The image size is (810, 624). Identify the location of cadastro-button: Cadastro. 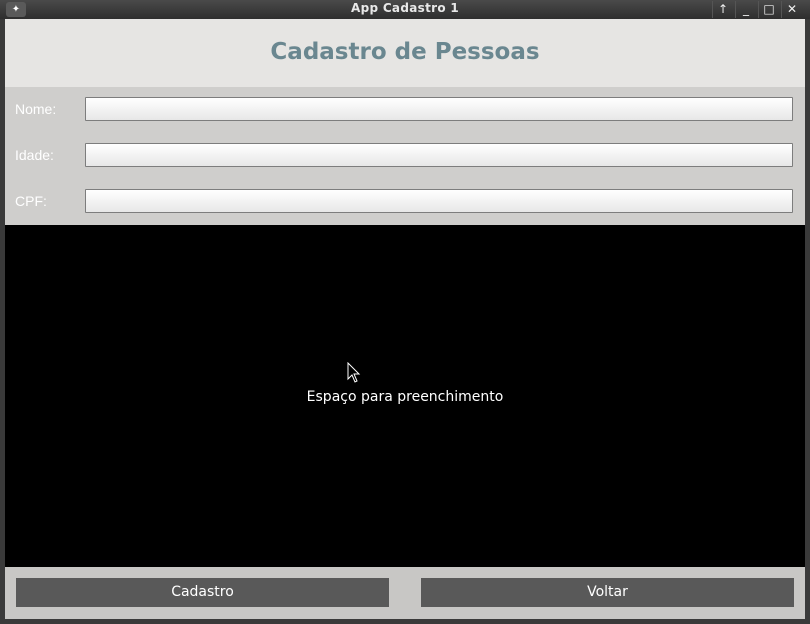
(202, 592).